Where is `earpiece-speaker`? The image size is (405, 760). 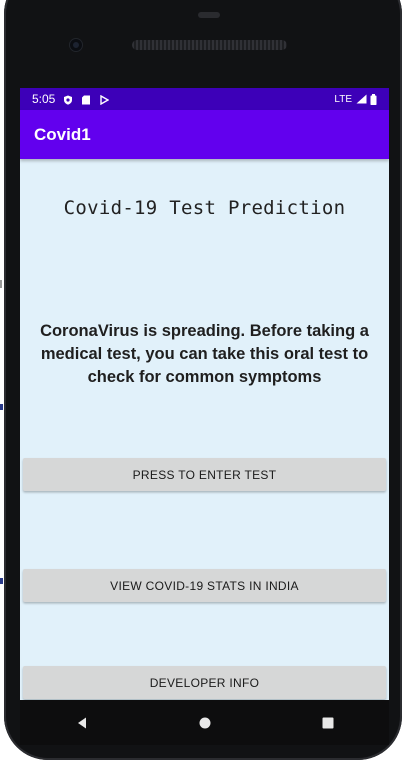
earpiece-speaker is located at coordinates (209, 45).